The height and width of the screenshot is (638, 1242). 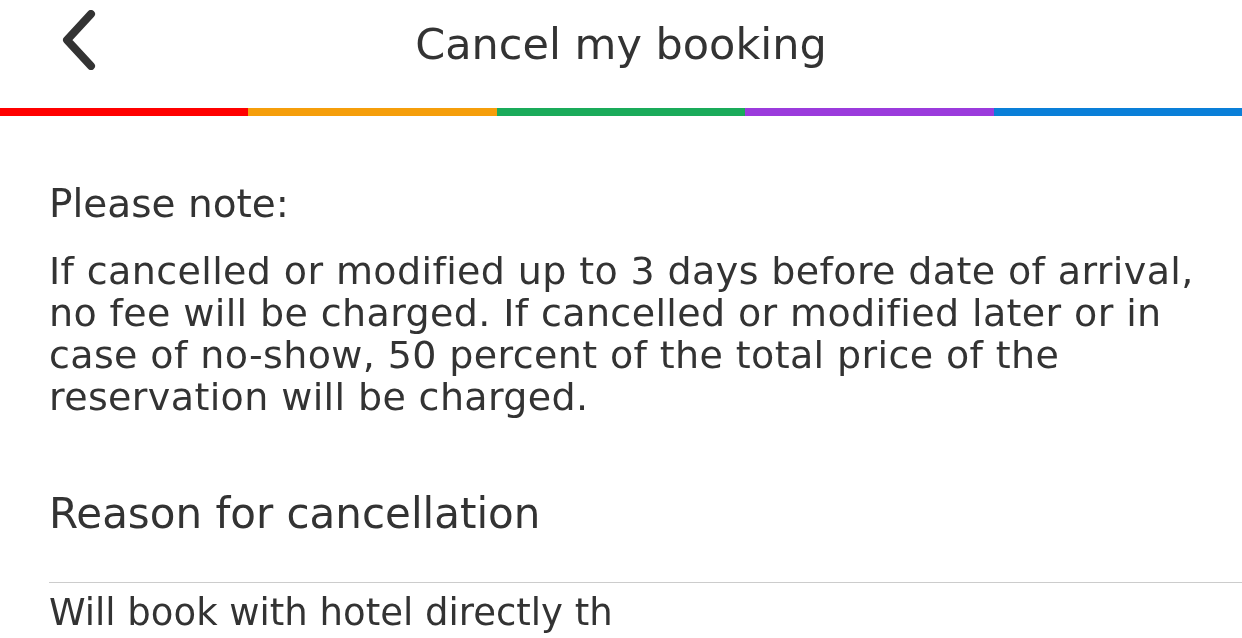 I want to click on notice-heading: Please note:, so click(x=169, y=204).